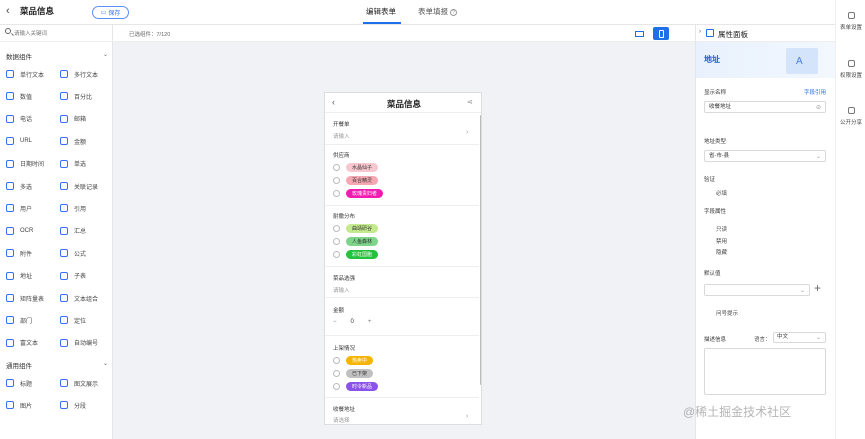 Image resolution: width=865 pixels, height=439 pixels. I want to click on form-field: 菜品选强 请输入, so click(402, 283).